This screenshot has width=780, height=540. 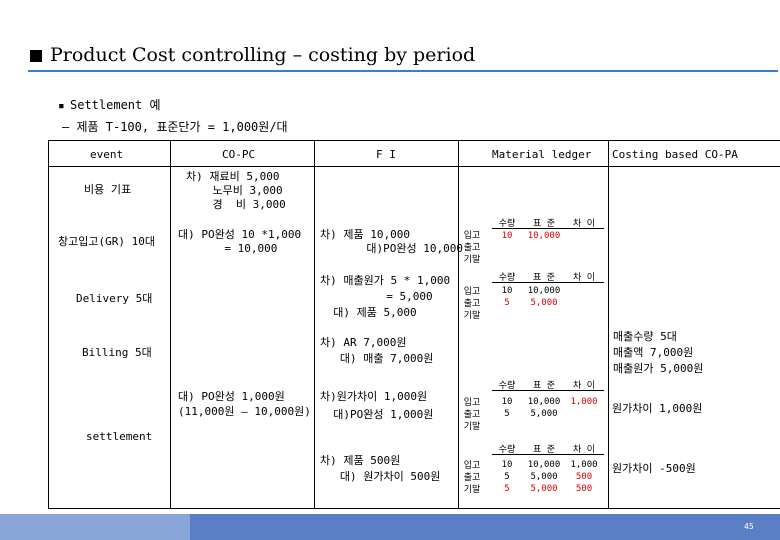 I want to click on ml4-var-out: 500, so click(x=584, y=477).